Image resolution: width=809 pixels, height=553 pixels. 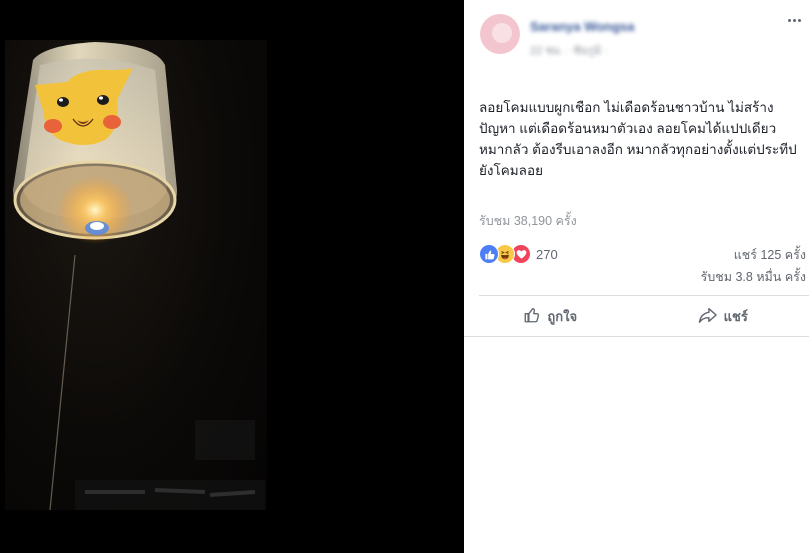 I want to click on reactions-summary: 270, so click(x=518, y=254).